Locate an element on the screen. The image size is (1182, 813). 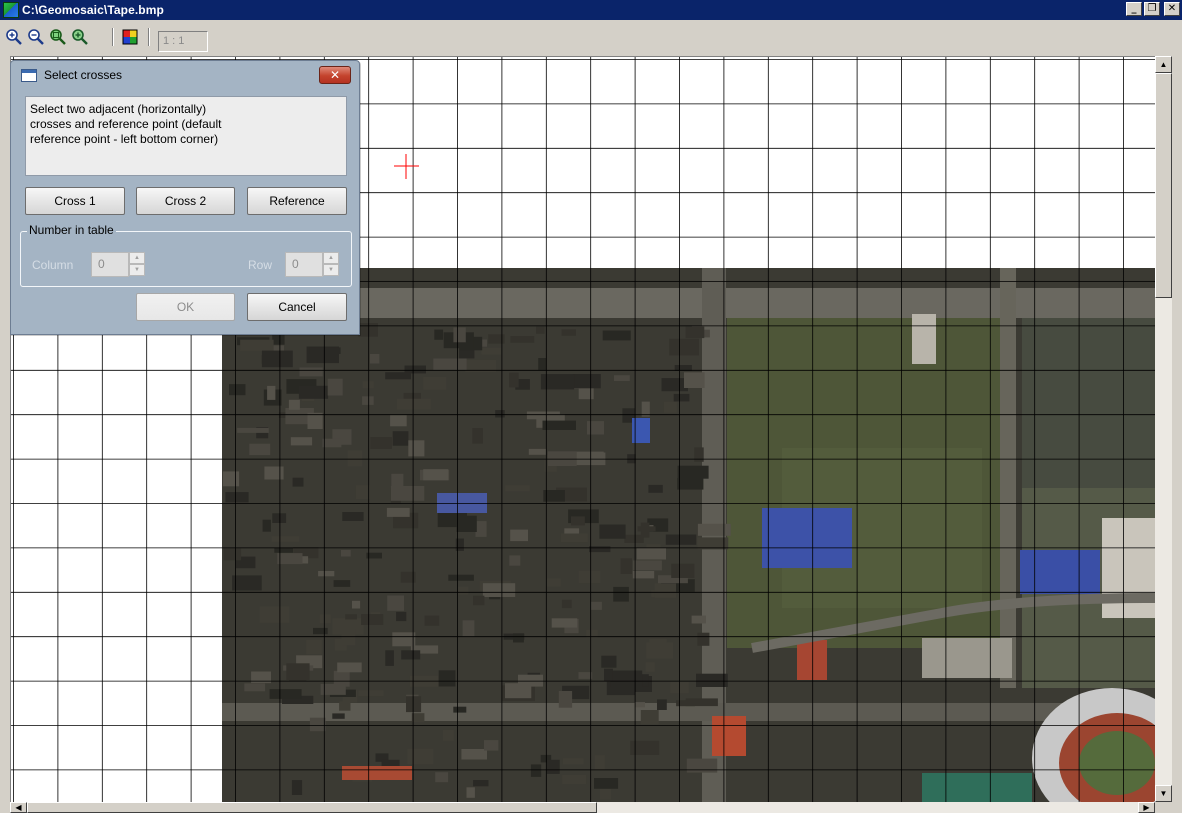
dialog-window-icon is located at coordinates (29, 75).